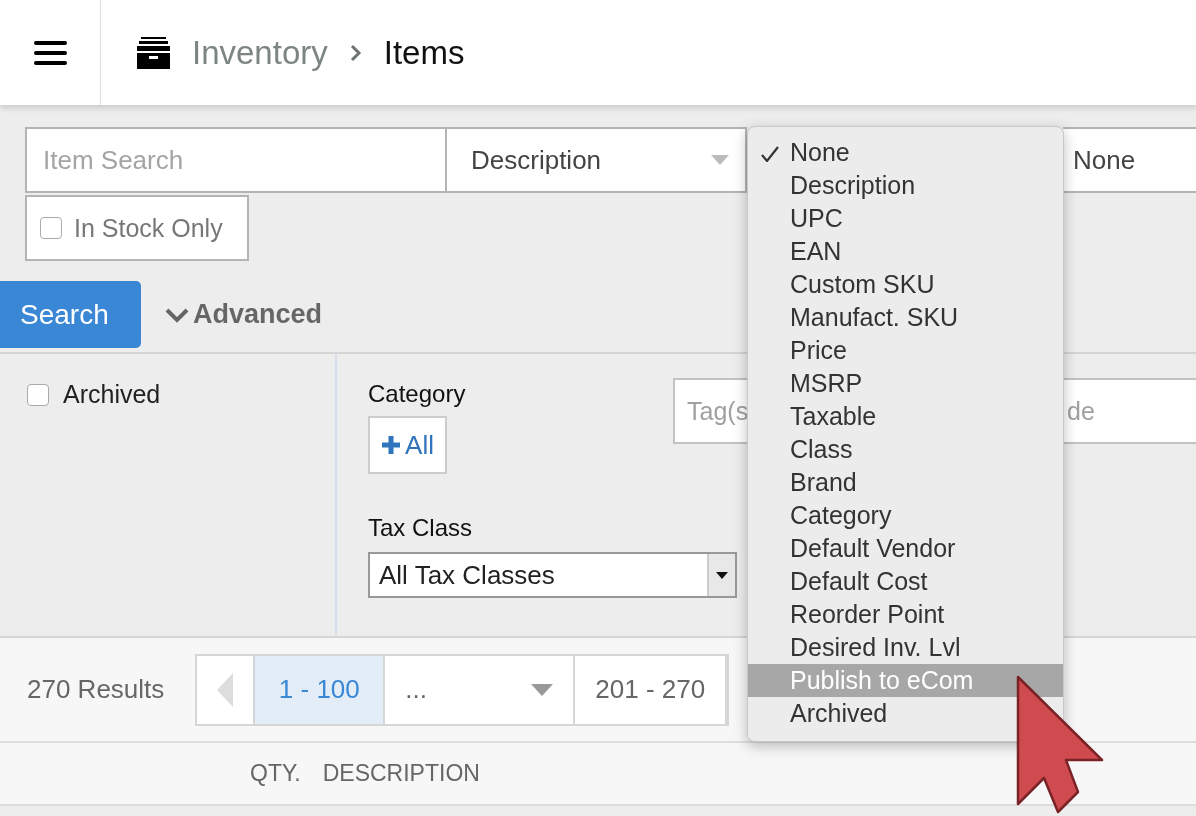  I want to click on tax-class-label: Tax Class, so click(421, 528).